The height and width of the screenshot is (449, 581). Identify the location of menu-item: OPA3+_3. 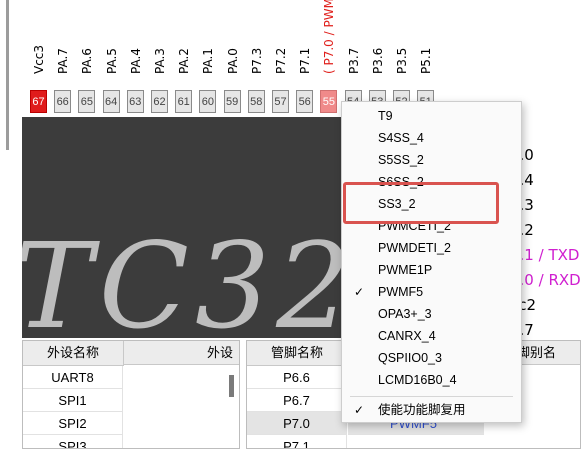
(431, 314).